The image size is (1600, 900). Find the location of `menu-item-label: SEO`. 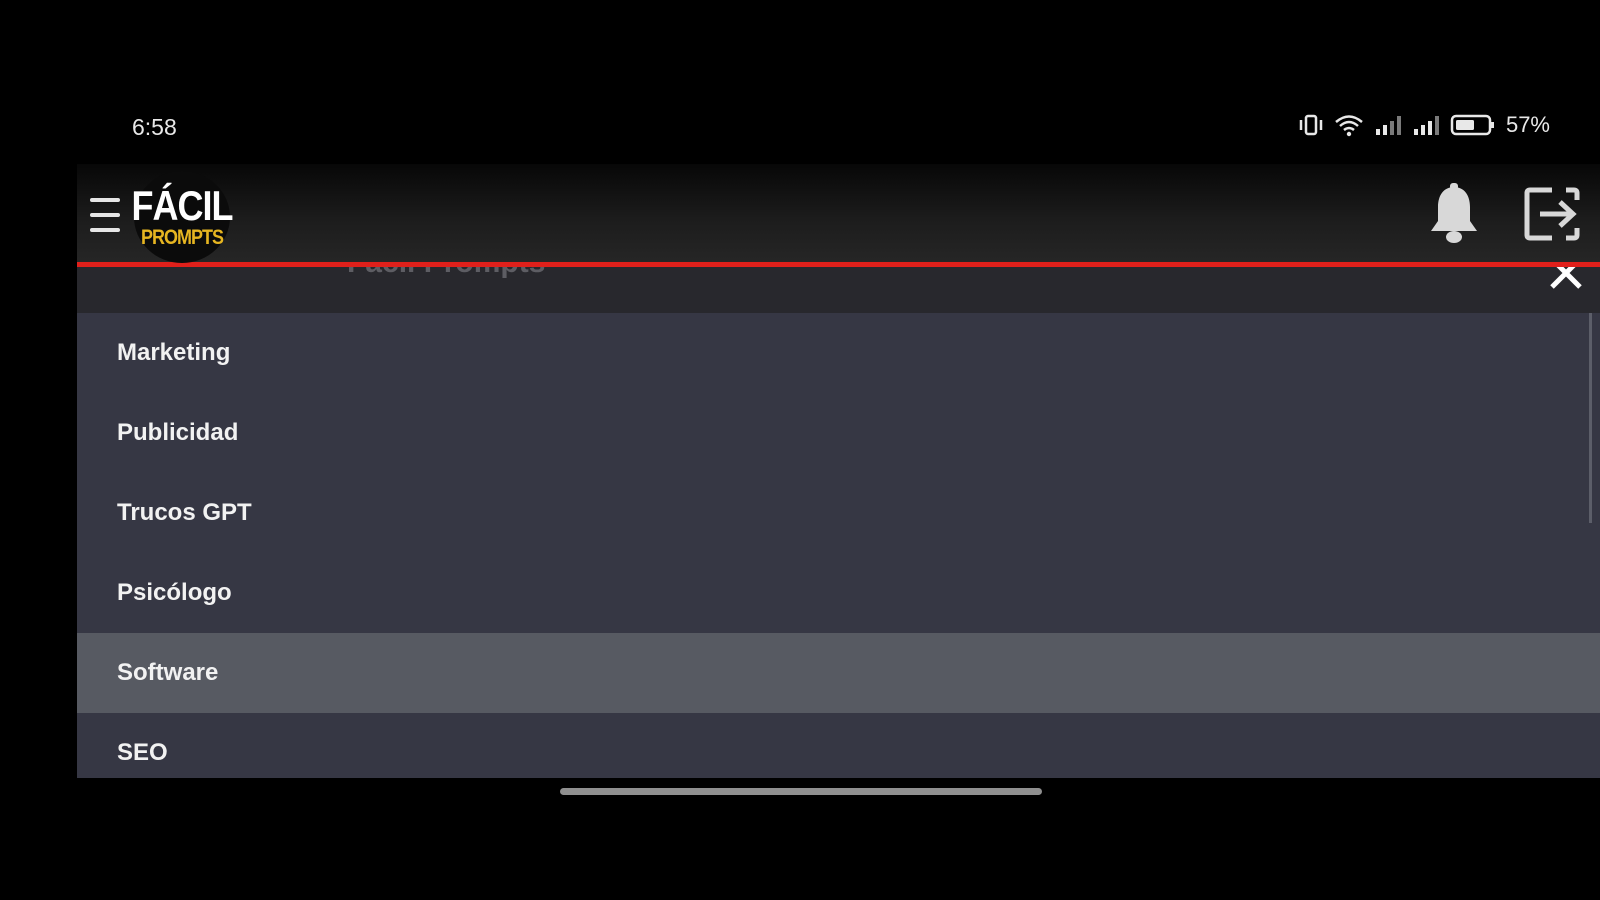

menu-item-label: SEO is located at coordinates (142, 752).